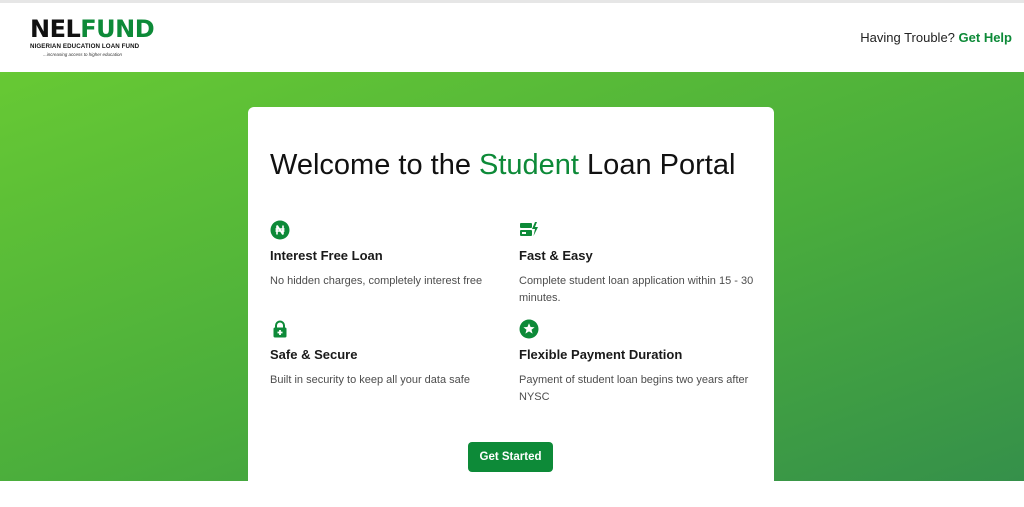  Describe the element at coordinates (657, 165) in the screenshot. I see `title-post: Loan Portal` at that location.